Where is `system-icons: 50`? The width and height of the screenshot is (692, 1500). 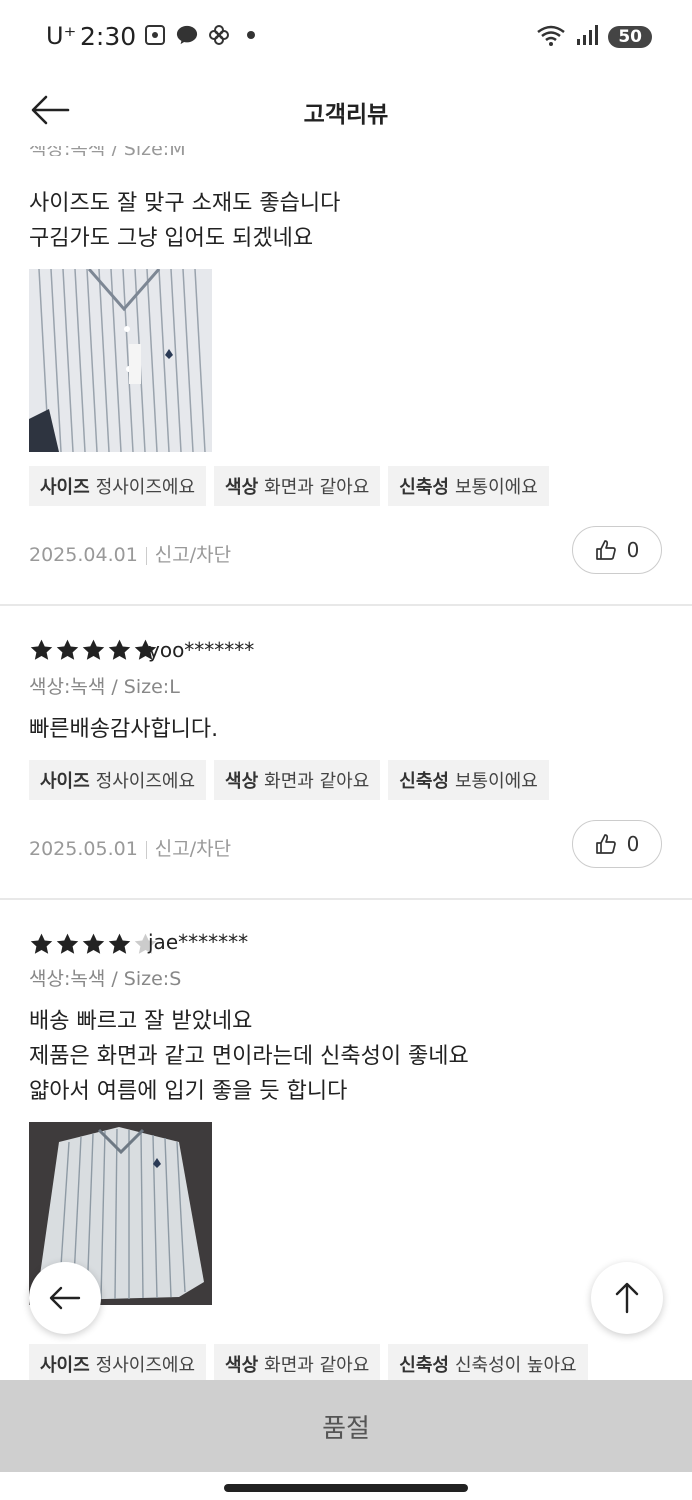
system-icons: 50 is located at coordinates (594, 37).